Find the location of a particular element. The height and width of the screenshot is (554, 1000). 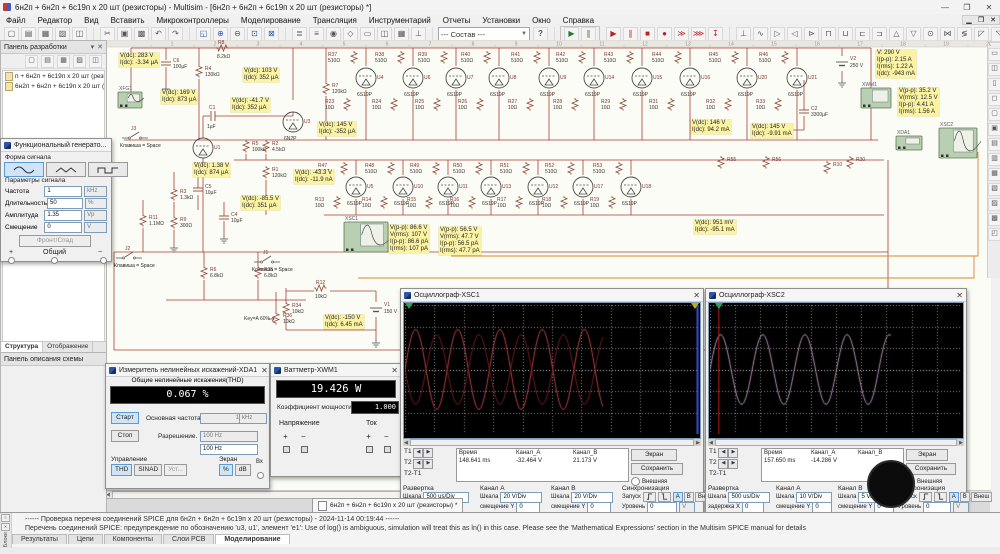

trigger-level-input: 0 is located at coordinates (662, 507).